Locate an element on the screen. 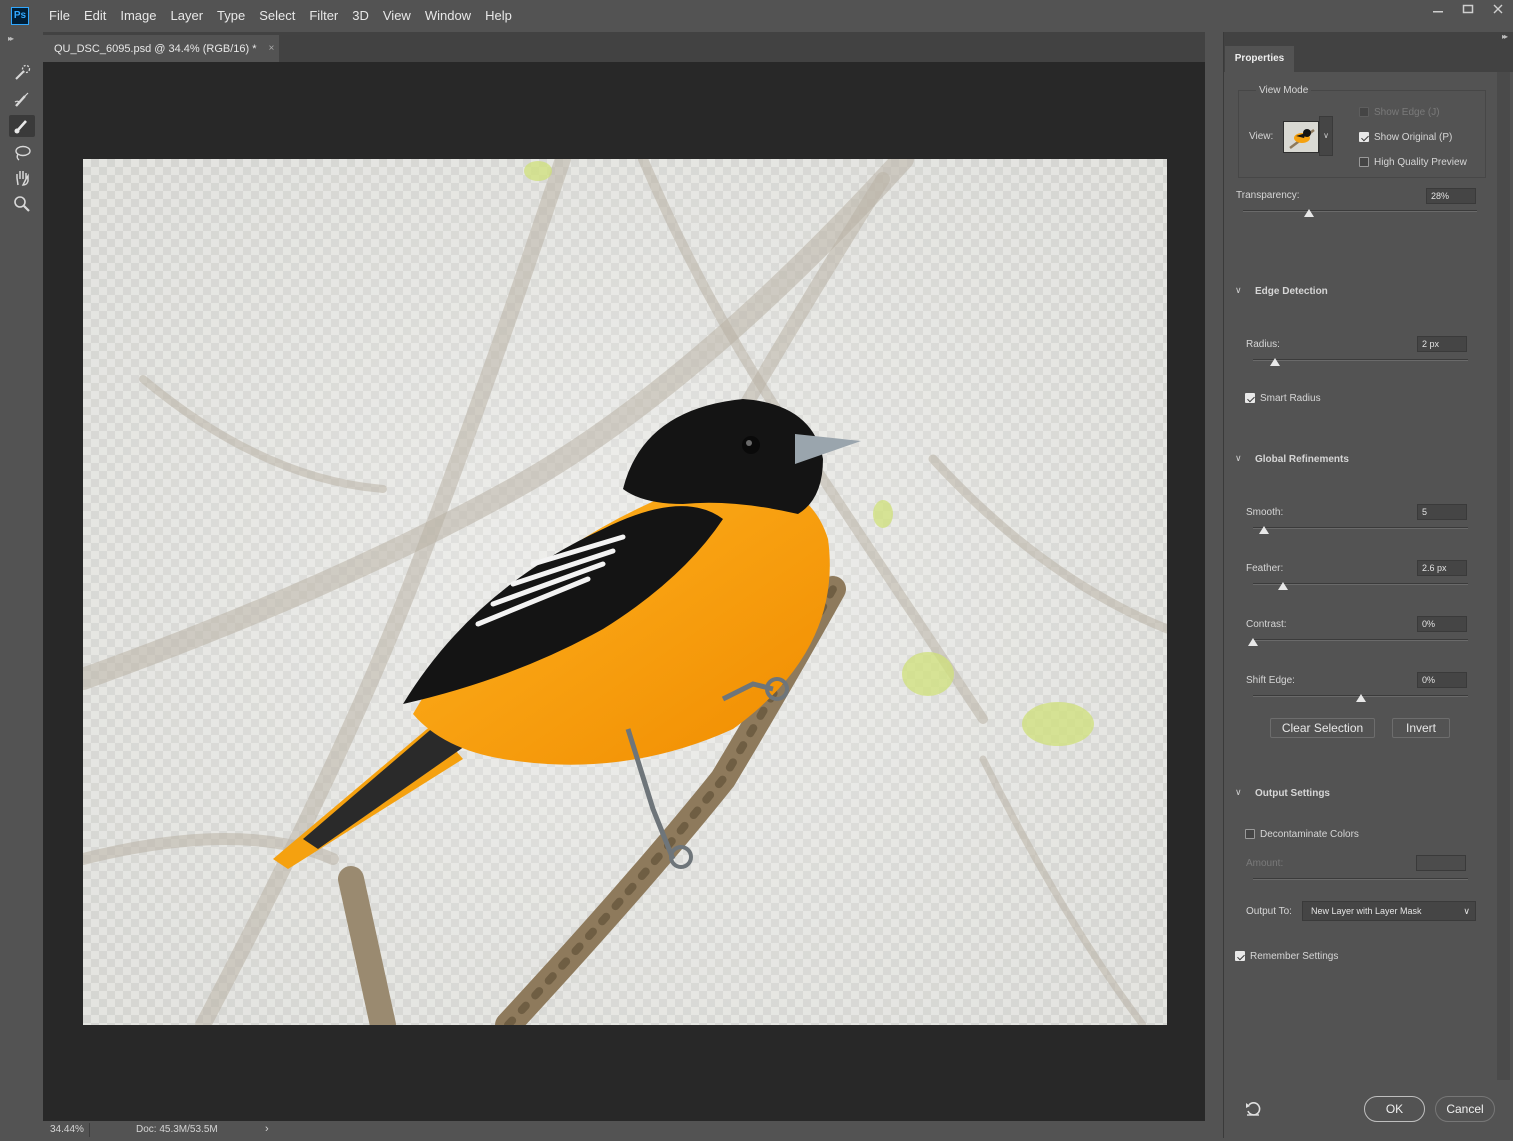 The width and height of the screenshot is (1513, 1141). menu-help: Help is located at coordinates (498, 16).